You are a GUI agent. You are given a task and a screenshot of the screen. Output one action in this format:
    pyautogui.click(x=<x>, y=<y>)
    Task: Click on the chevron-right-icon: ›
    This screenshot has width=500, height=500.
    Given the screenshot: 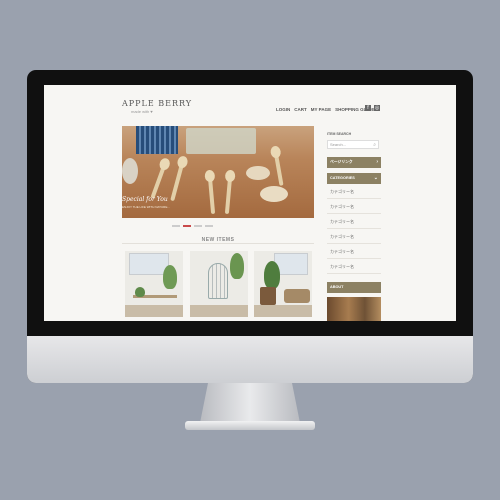 What is the action you would take?
    pyautogui.click(x=377, y=162)
    